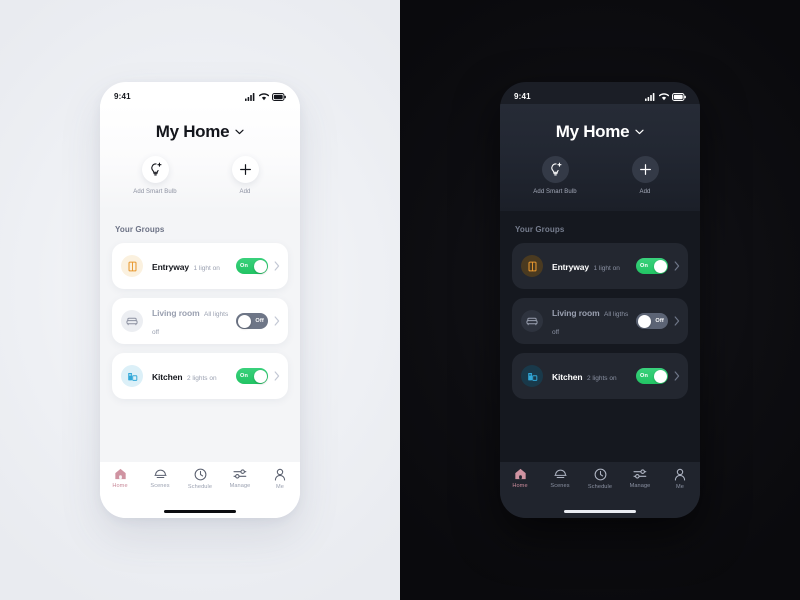  Describe the element at coordinates (640, 474) in the screenshot. I see `sliders-icon` at that location.